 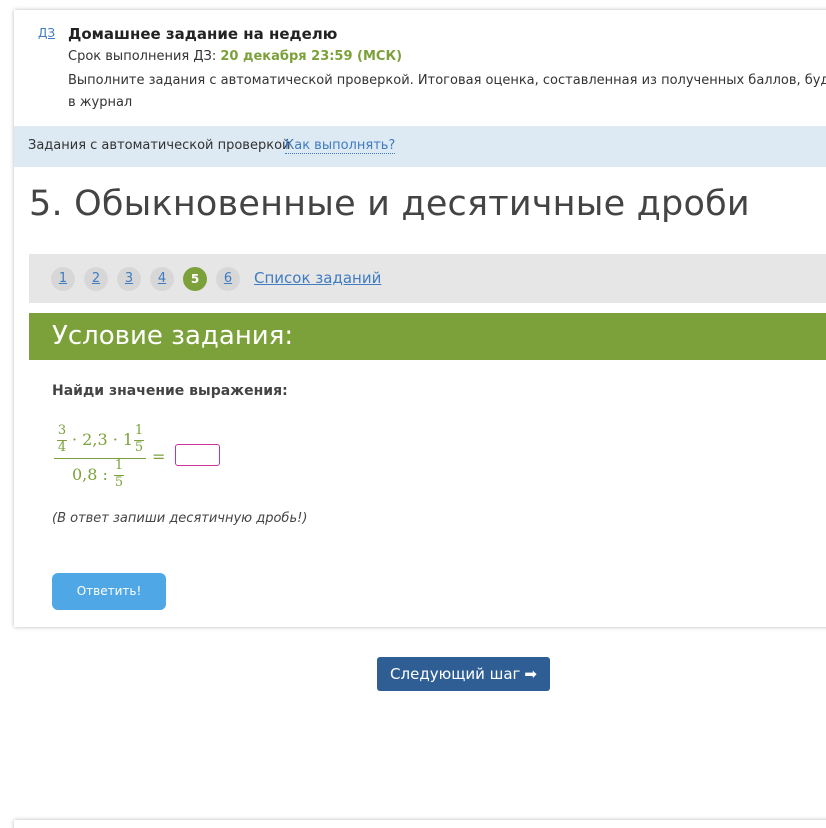 What do you see at coordinates (427, 336) in the screenshot?
I see `condition-header: Условие задания:` at bounding box center [427, 336].